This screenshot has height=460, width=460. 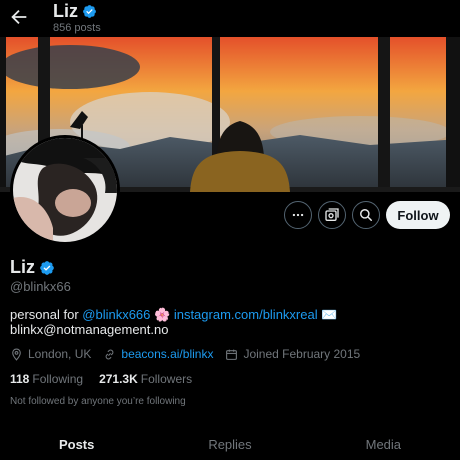 What do you see at coordinates (22, 267) in the screenshot?
I see `profile-name-text: Liz` at bounding box center [22, 267].